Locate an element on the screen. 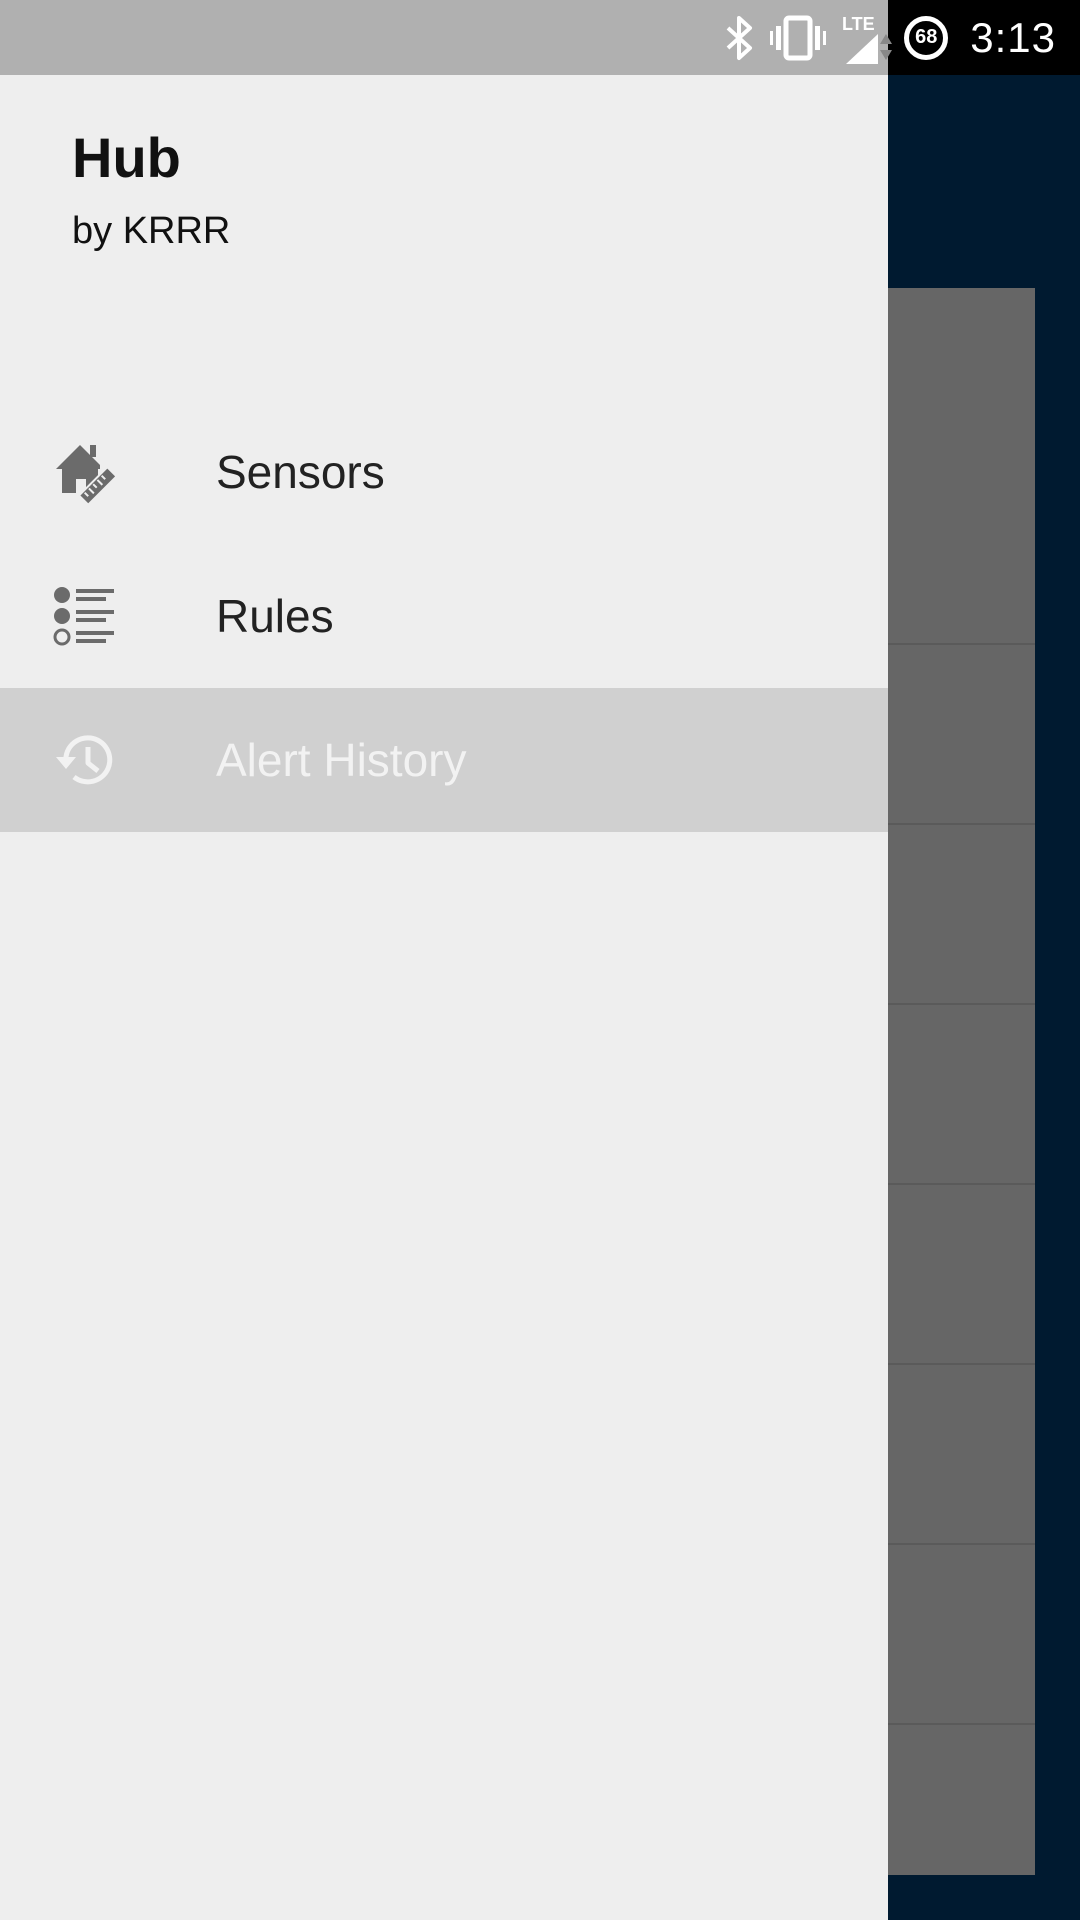 This screenshot has height=1920, width=1080. home-ruler-icon is located at coordinates (85, 472).